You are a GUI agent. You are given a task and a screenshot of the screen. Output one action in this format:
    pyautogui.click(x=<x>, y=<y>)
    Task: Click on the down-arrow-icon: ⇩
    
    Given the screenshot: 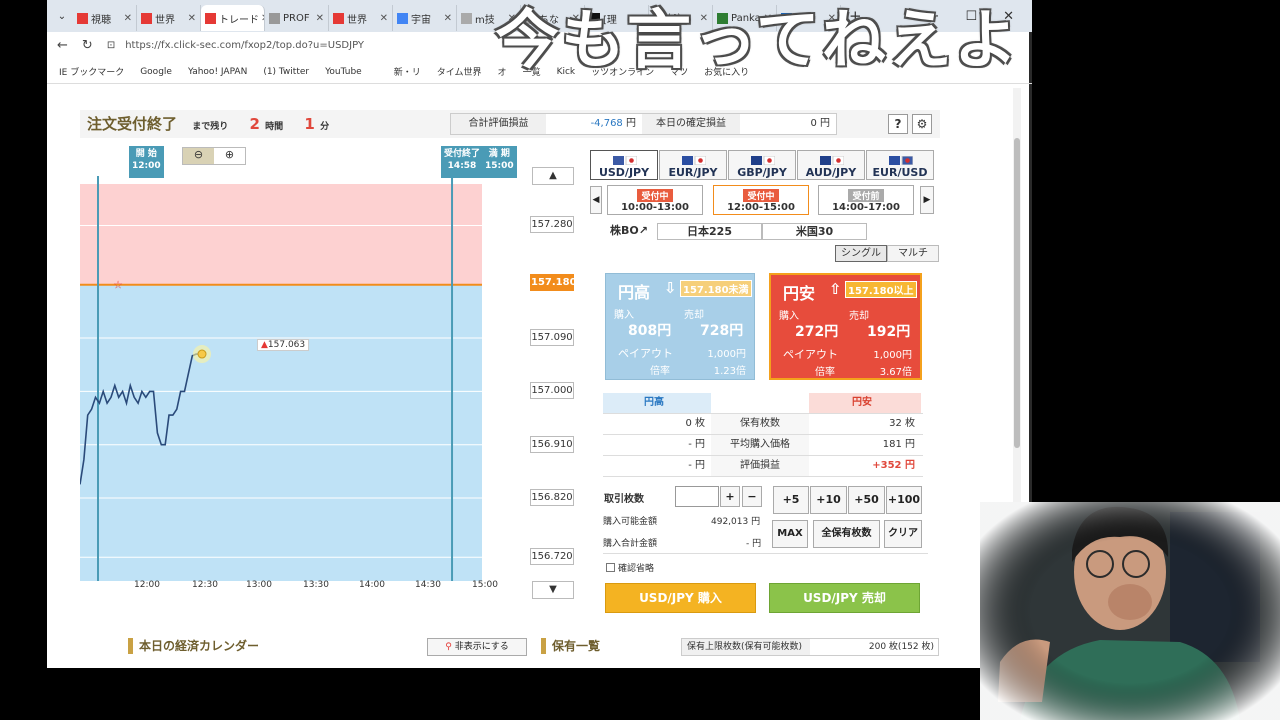 What is the action you would take?
    pyautogui.click(x=670, y=288)
    